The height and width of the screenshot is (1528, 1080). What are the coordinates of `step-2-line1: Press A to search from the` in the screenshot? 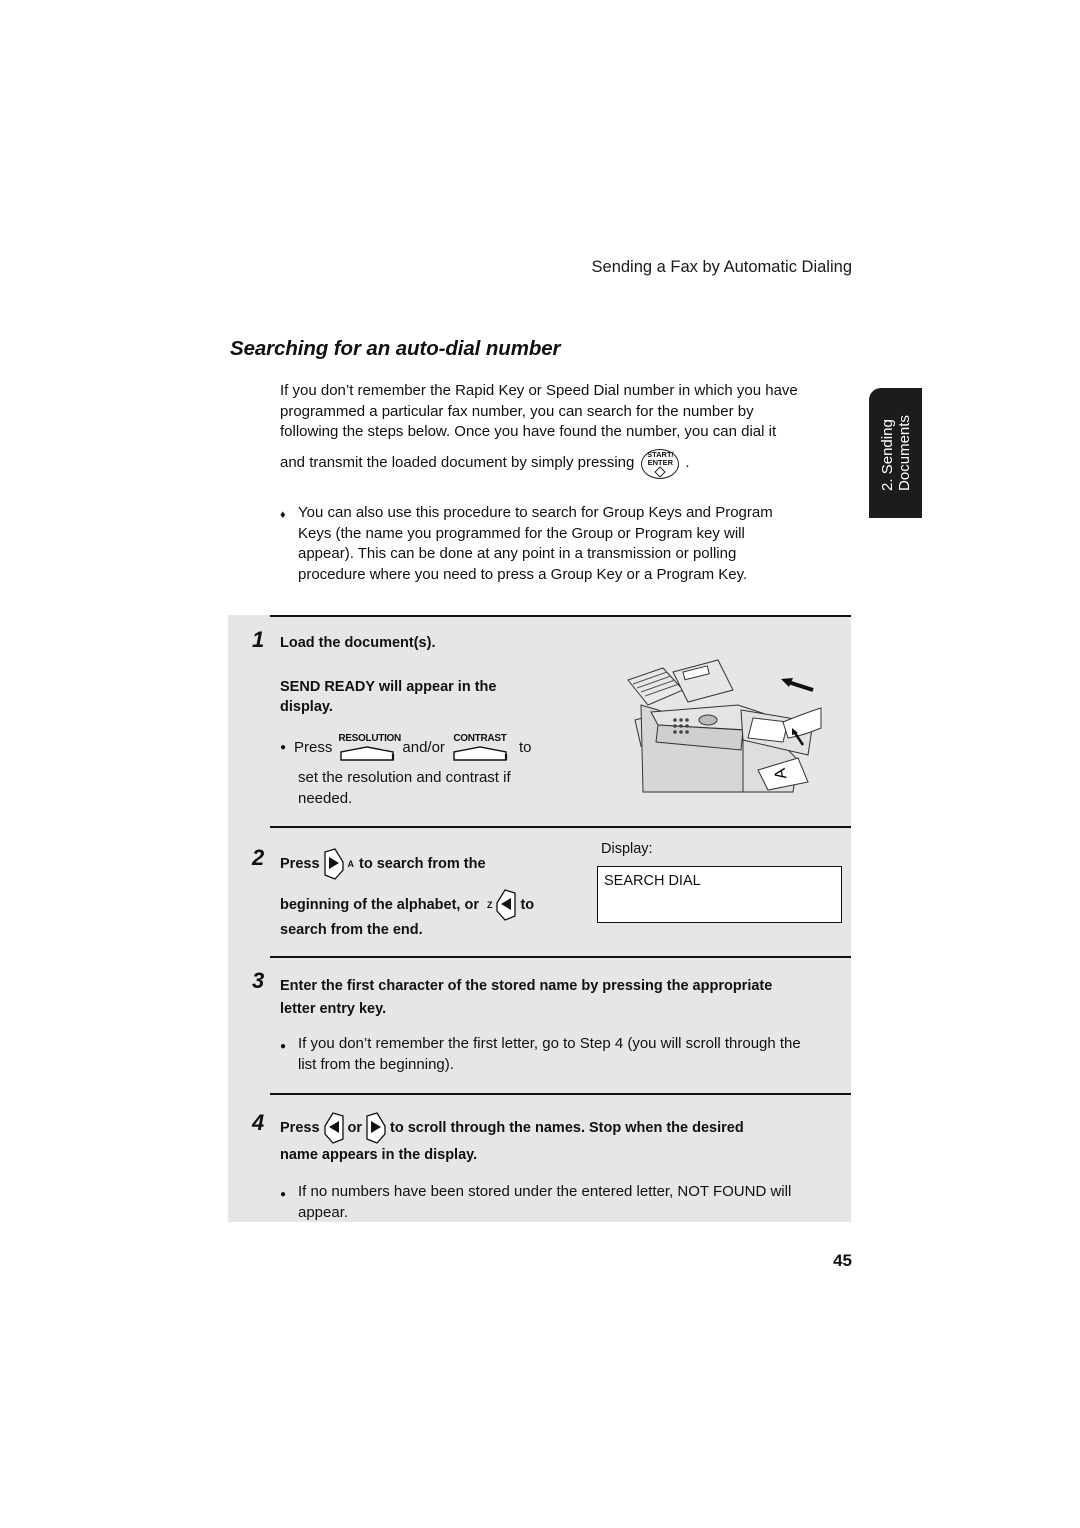 It's located at (383, 864).